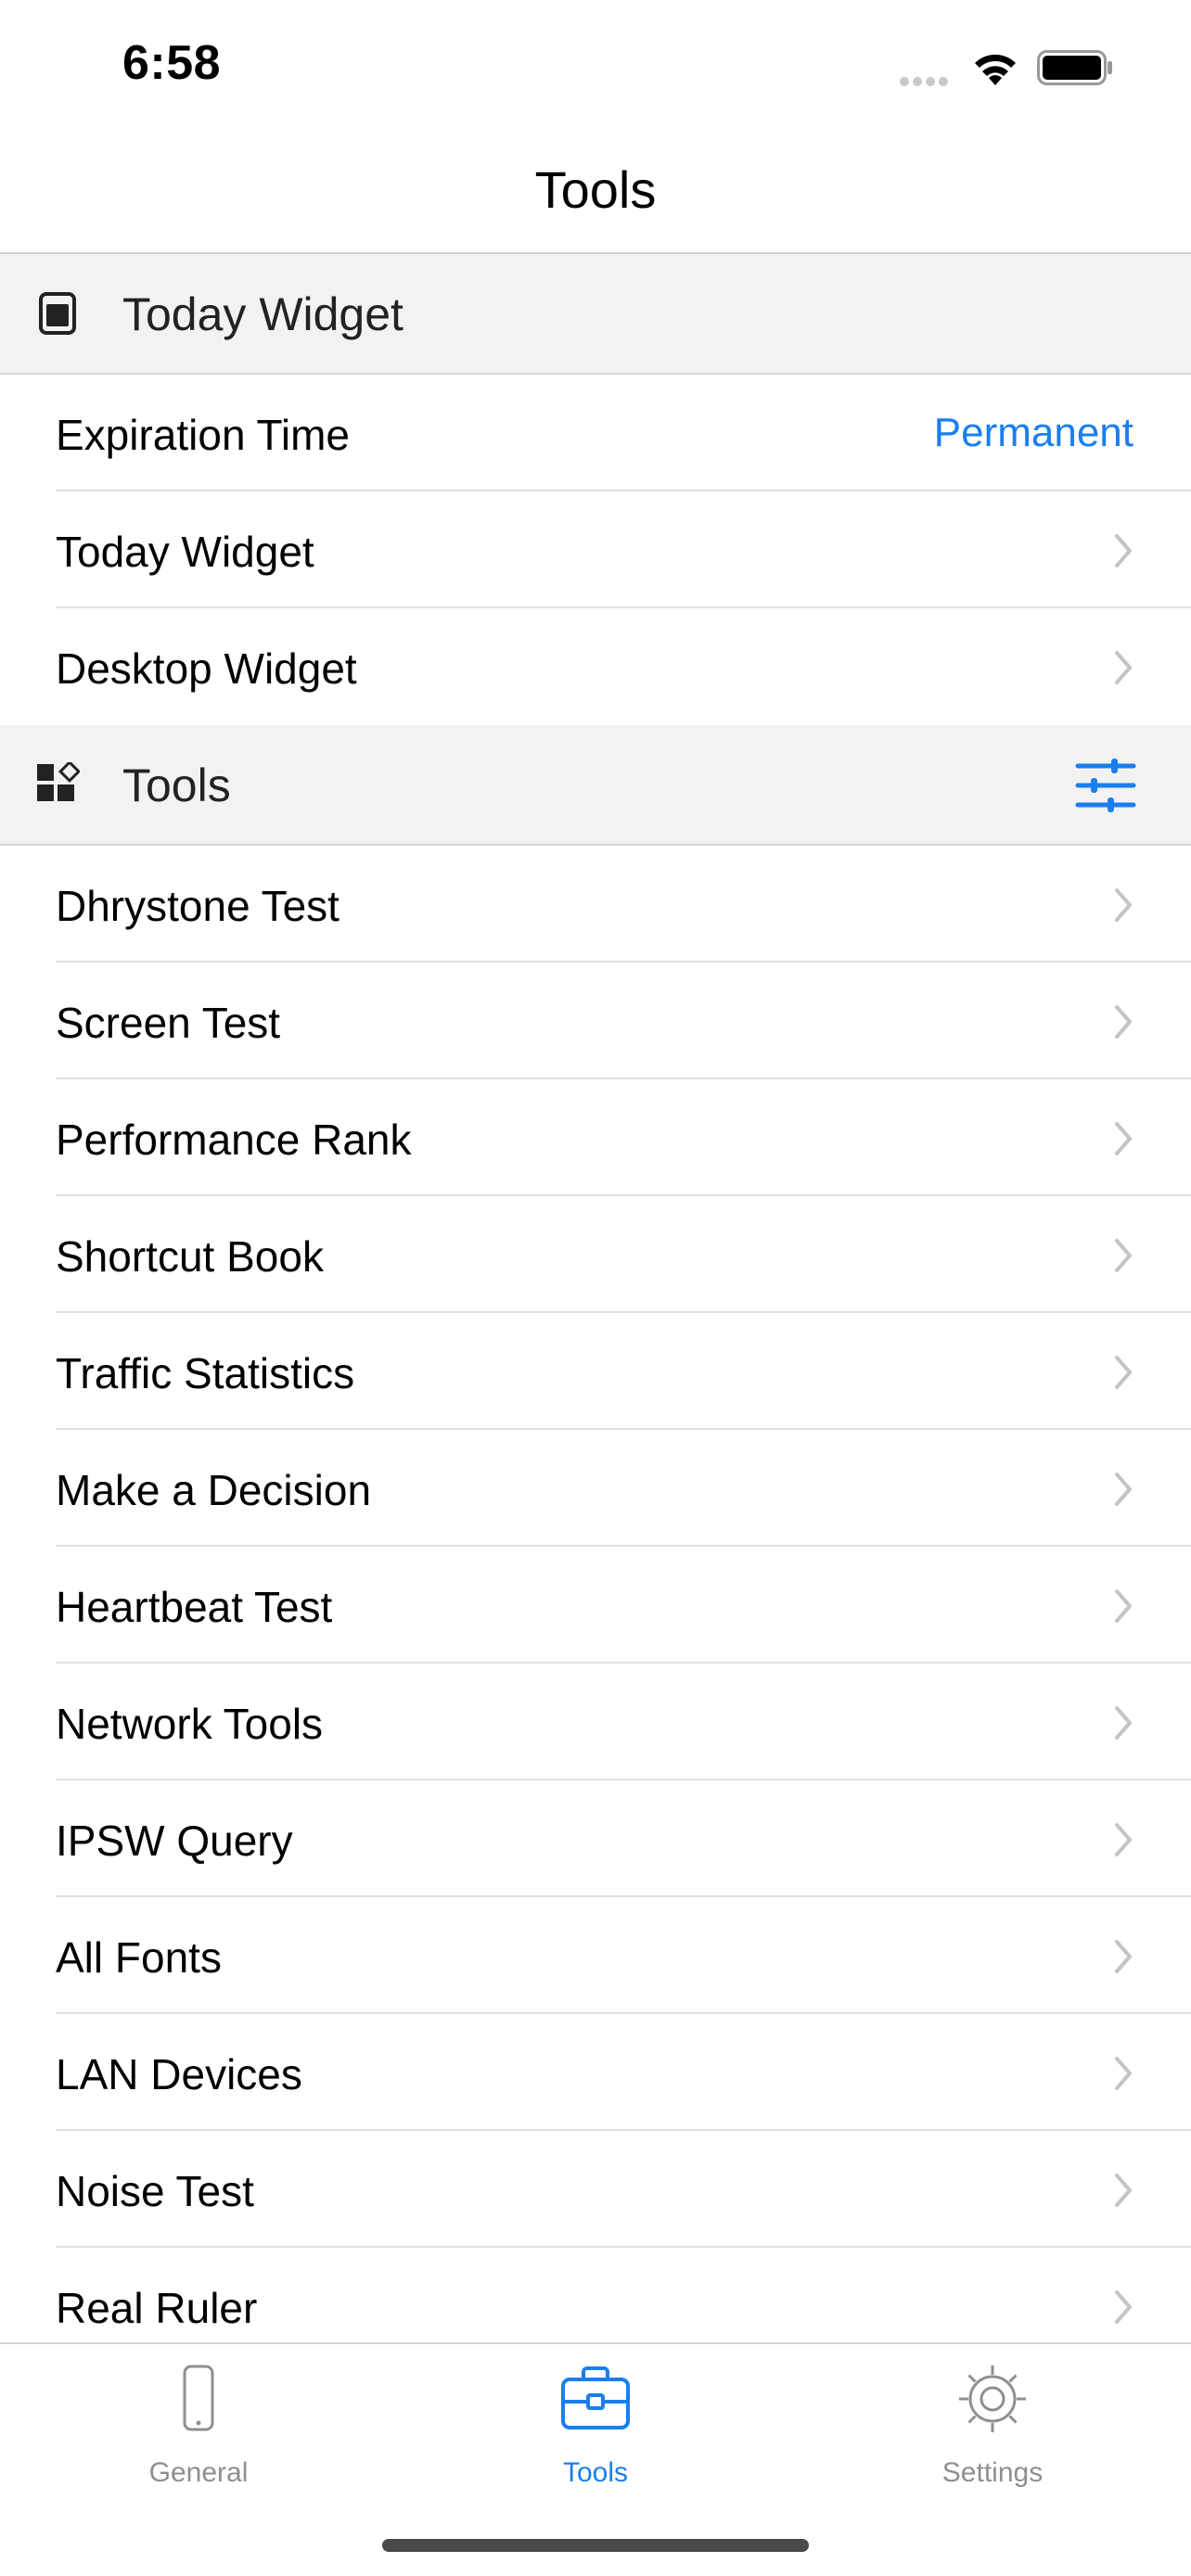 The width and height of the screenshot is (1191, 2576). I want to click on tool-row: Heartbeat Test, so click(595, 1605).